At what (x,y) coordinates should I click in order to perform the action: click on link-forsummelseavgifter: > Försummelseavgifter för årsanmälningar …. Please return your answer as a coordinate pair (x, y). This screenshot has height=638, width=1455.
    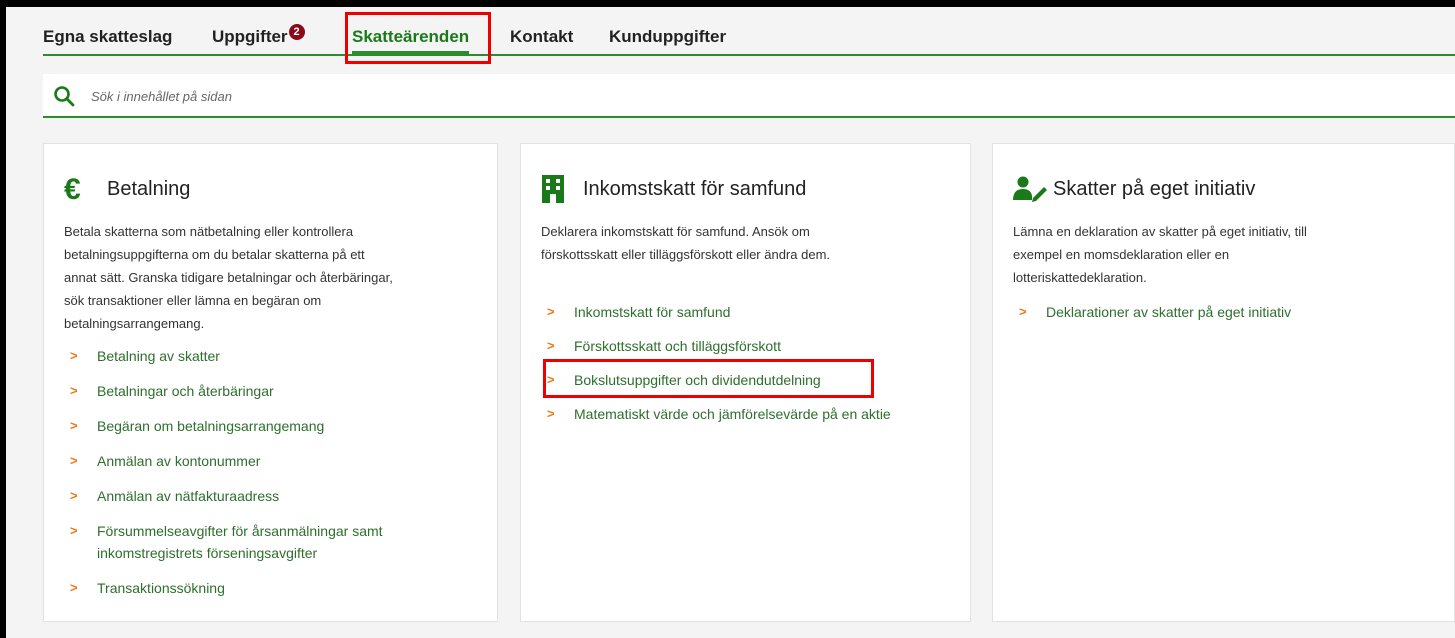
    Looking at the image, I should click on (223, 542).